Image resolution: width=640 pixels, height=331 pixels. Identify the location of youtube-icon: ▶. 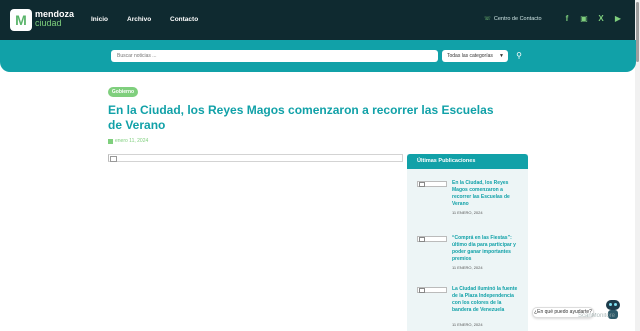
(618, 19).